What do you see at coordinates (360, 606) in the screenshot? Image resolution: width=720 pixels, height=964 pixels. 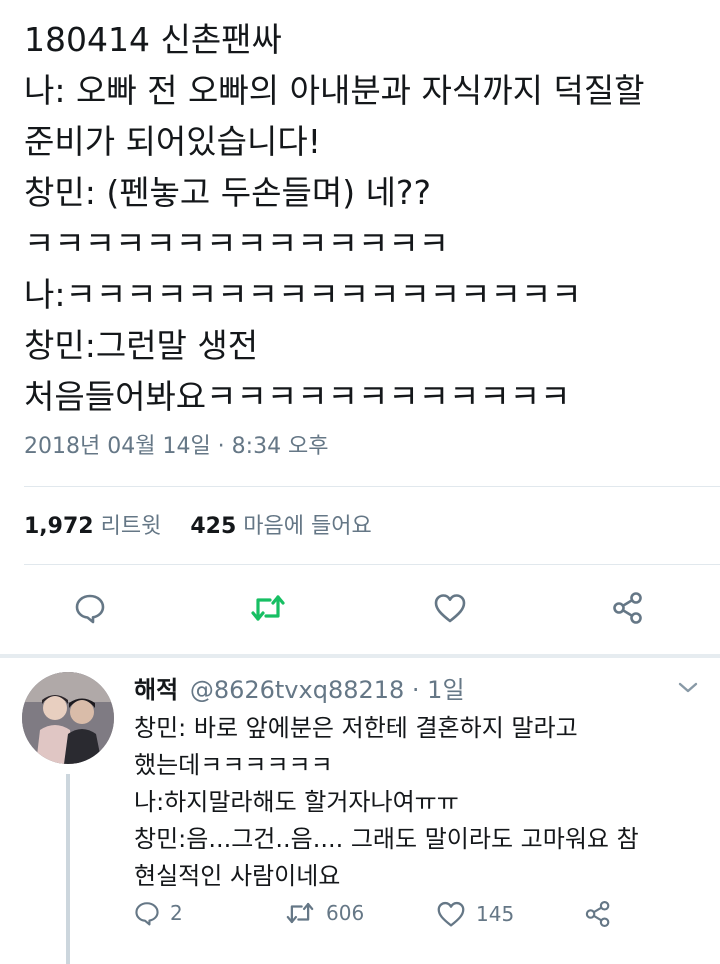 I see `tweet-action-bar` at bounding box center [360, 606].